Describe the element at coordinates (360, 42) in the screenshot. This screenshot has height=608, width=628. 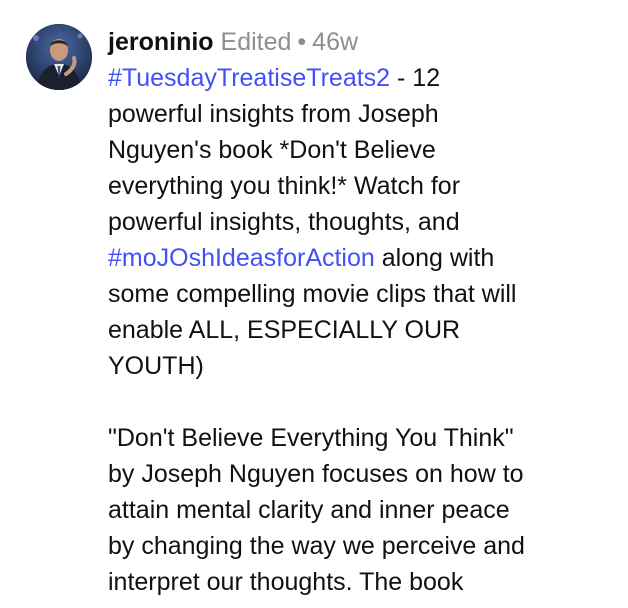
I see `comment-header: jeroninio Edited • 46w` at that location.